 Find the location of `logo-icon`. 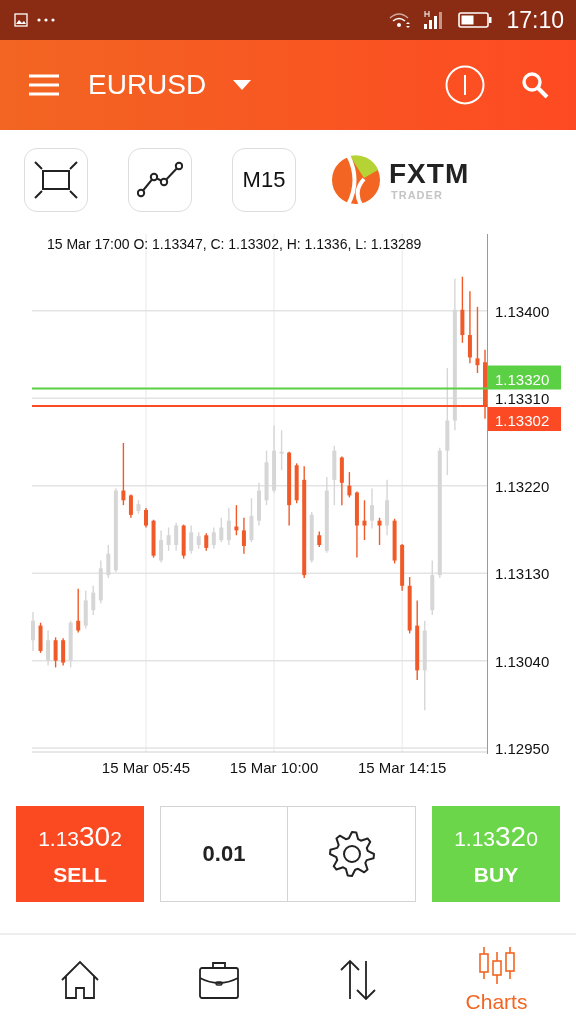

logo-icon is located at coordinates (356, 180).